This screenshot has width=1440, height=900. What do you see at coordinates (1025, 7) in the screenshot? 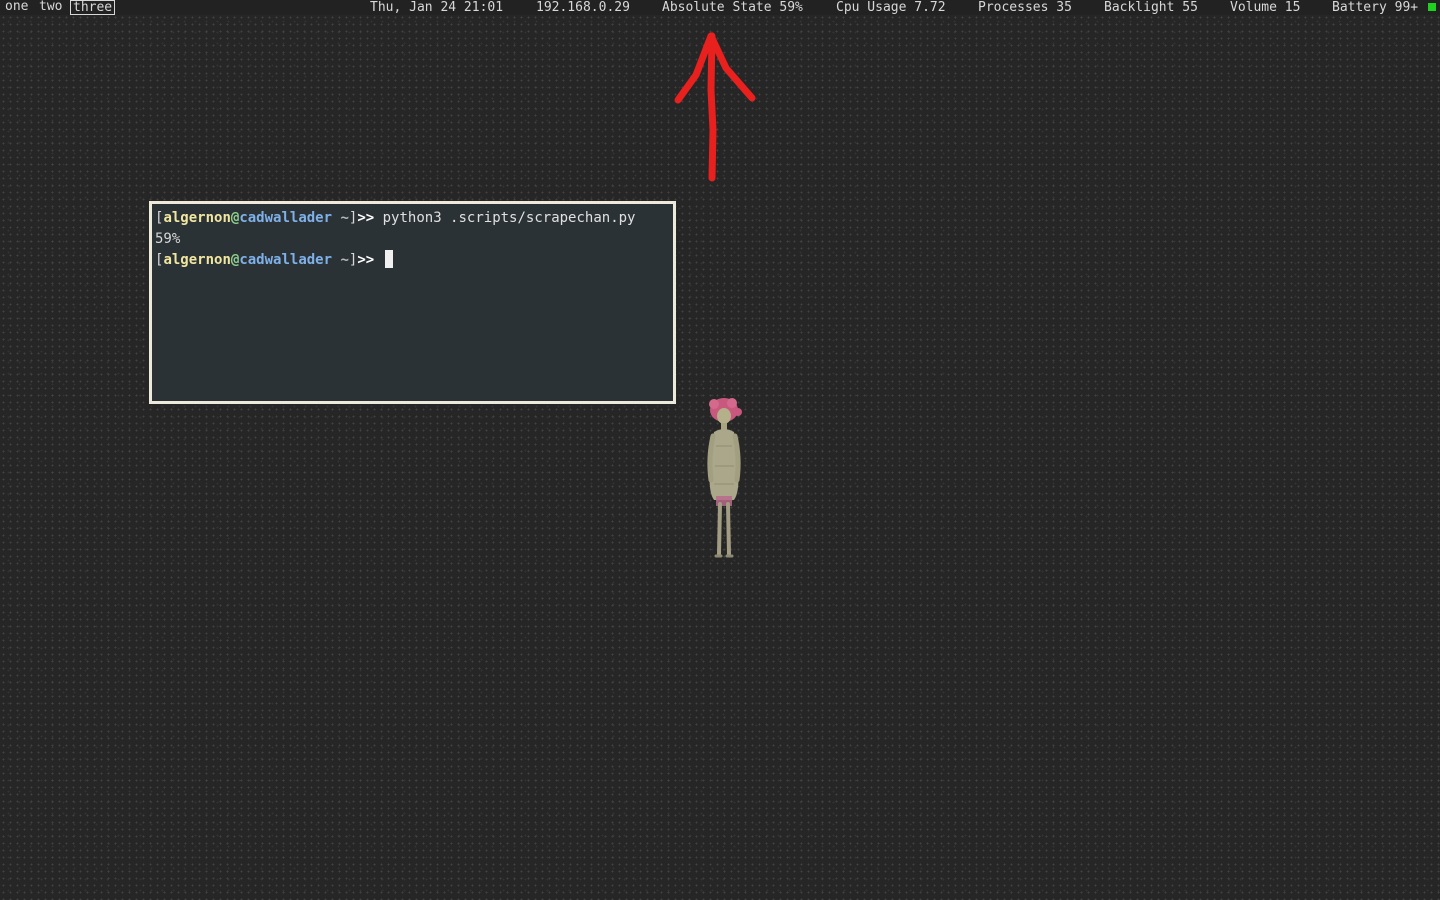
I see `processes-status: Processes 35` at bounding box center [1025, 7].